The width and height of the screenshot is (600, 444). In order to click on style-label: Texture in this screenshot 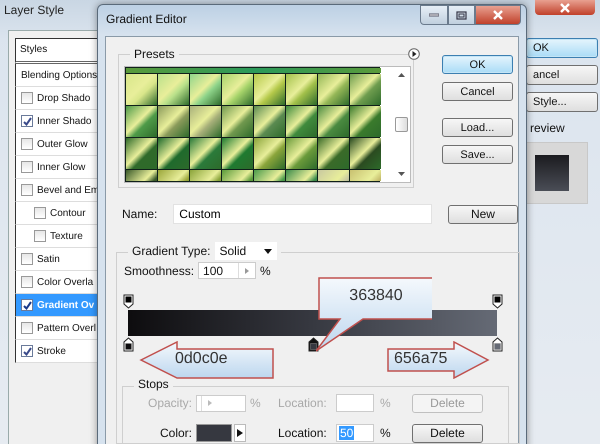, I will do `click(66, 236)`.